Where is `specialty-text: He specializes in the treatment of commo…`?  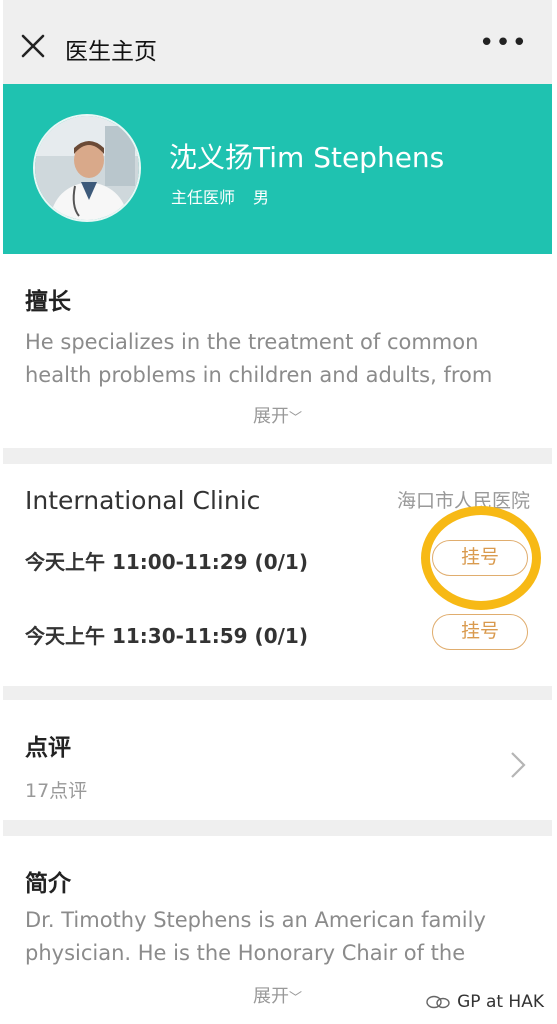
specialty-text: He specializes in the treatment of commo… is located at coordinates (259, 358).